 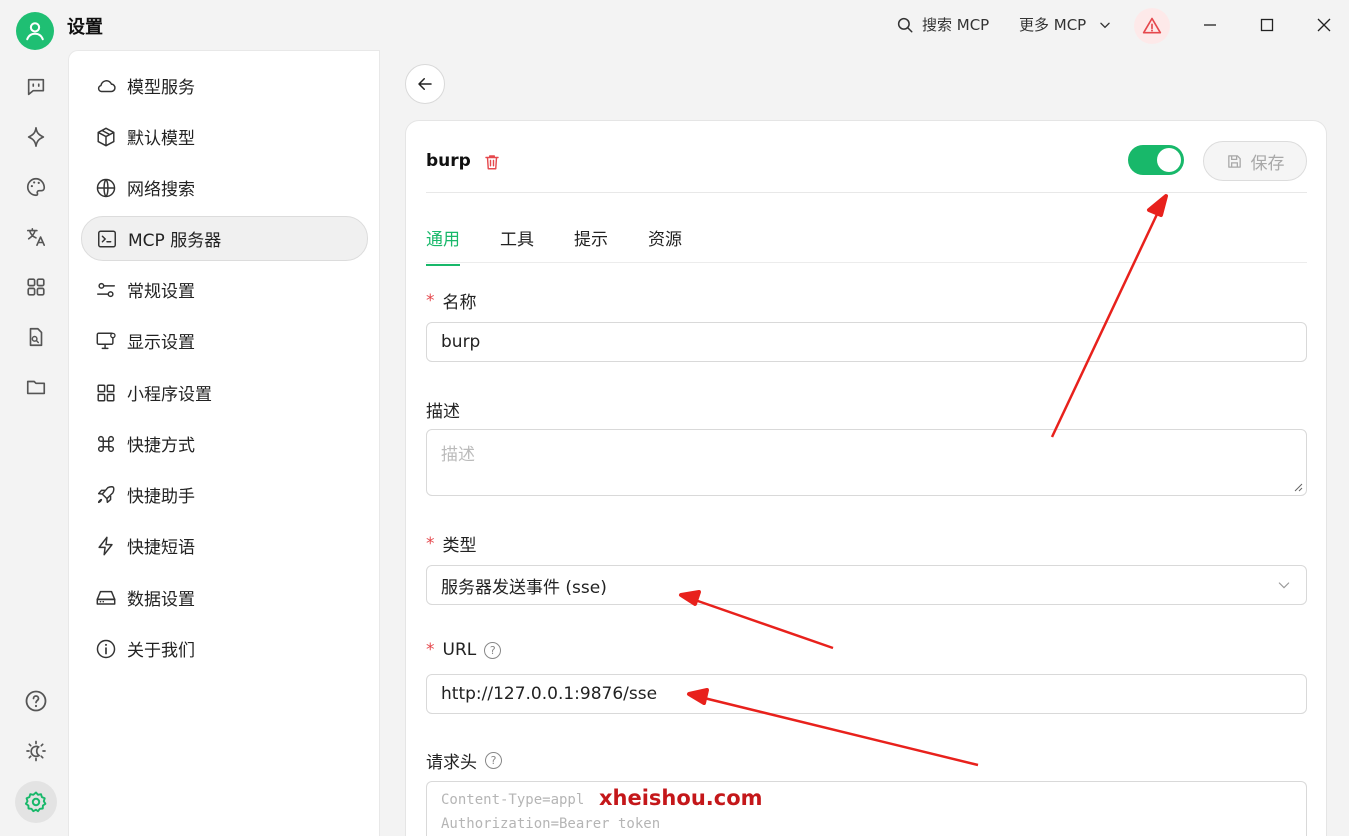 I want to click on monitor-icon, so click(x=106, y=341).